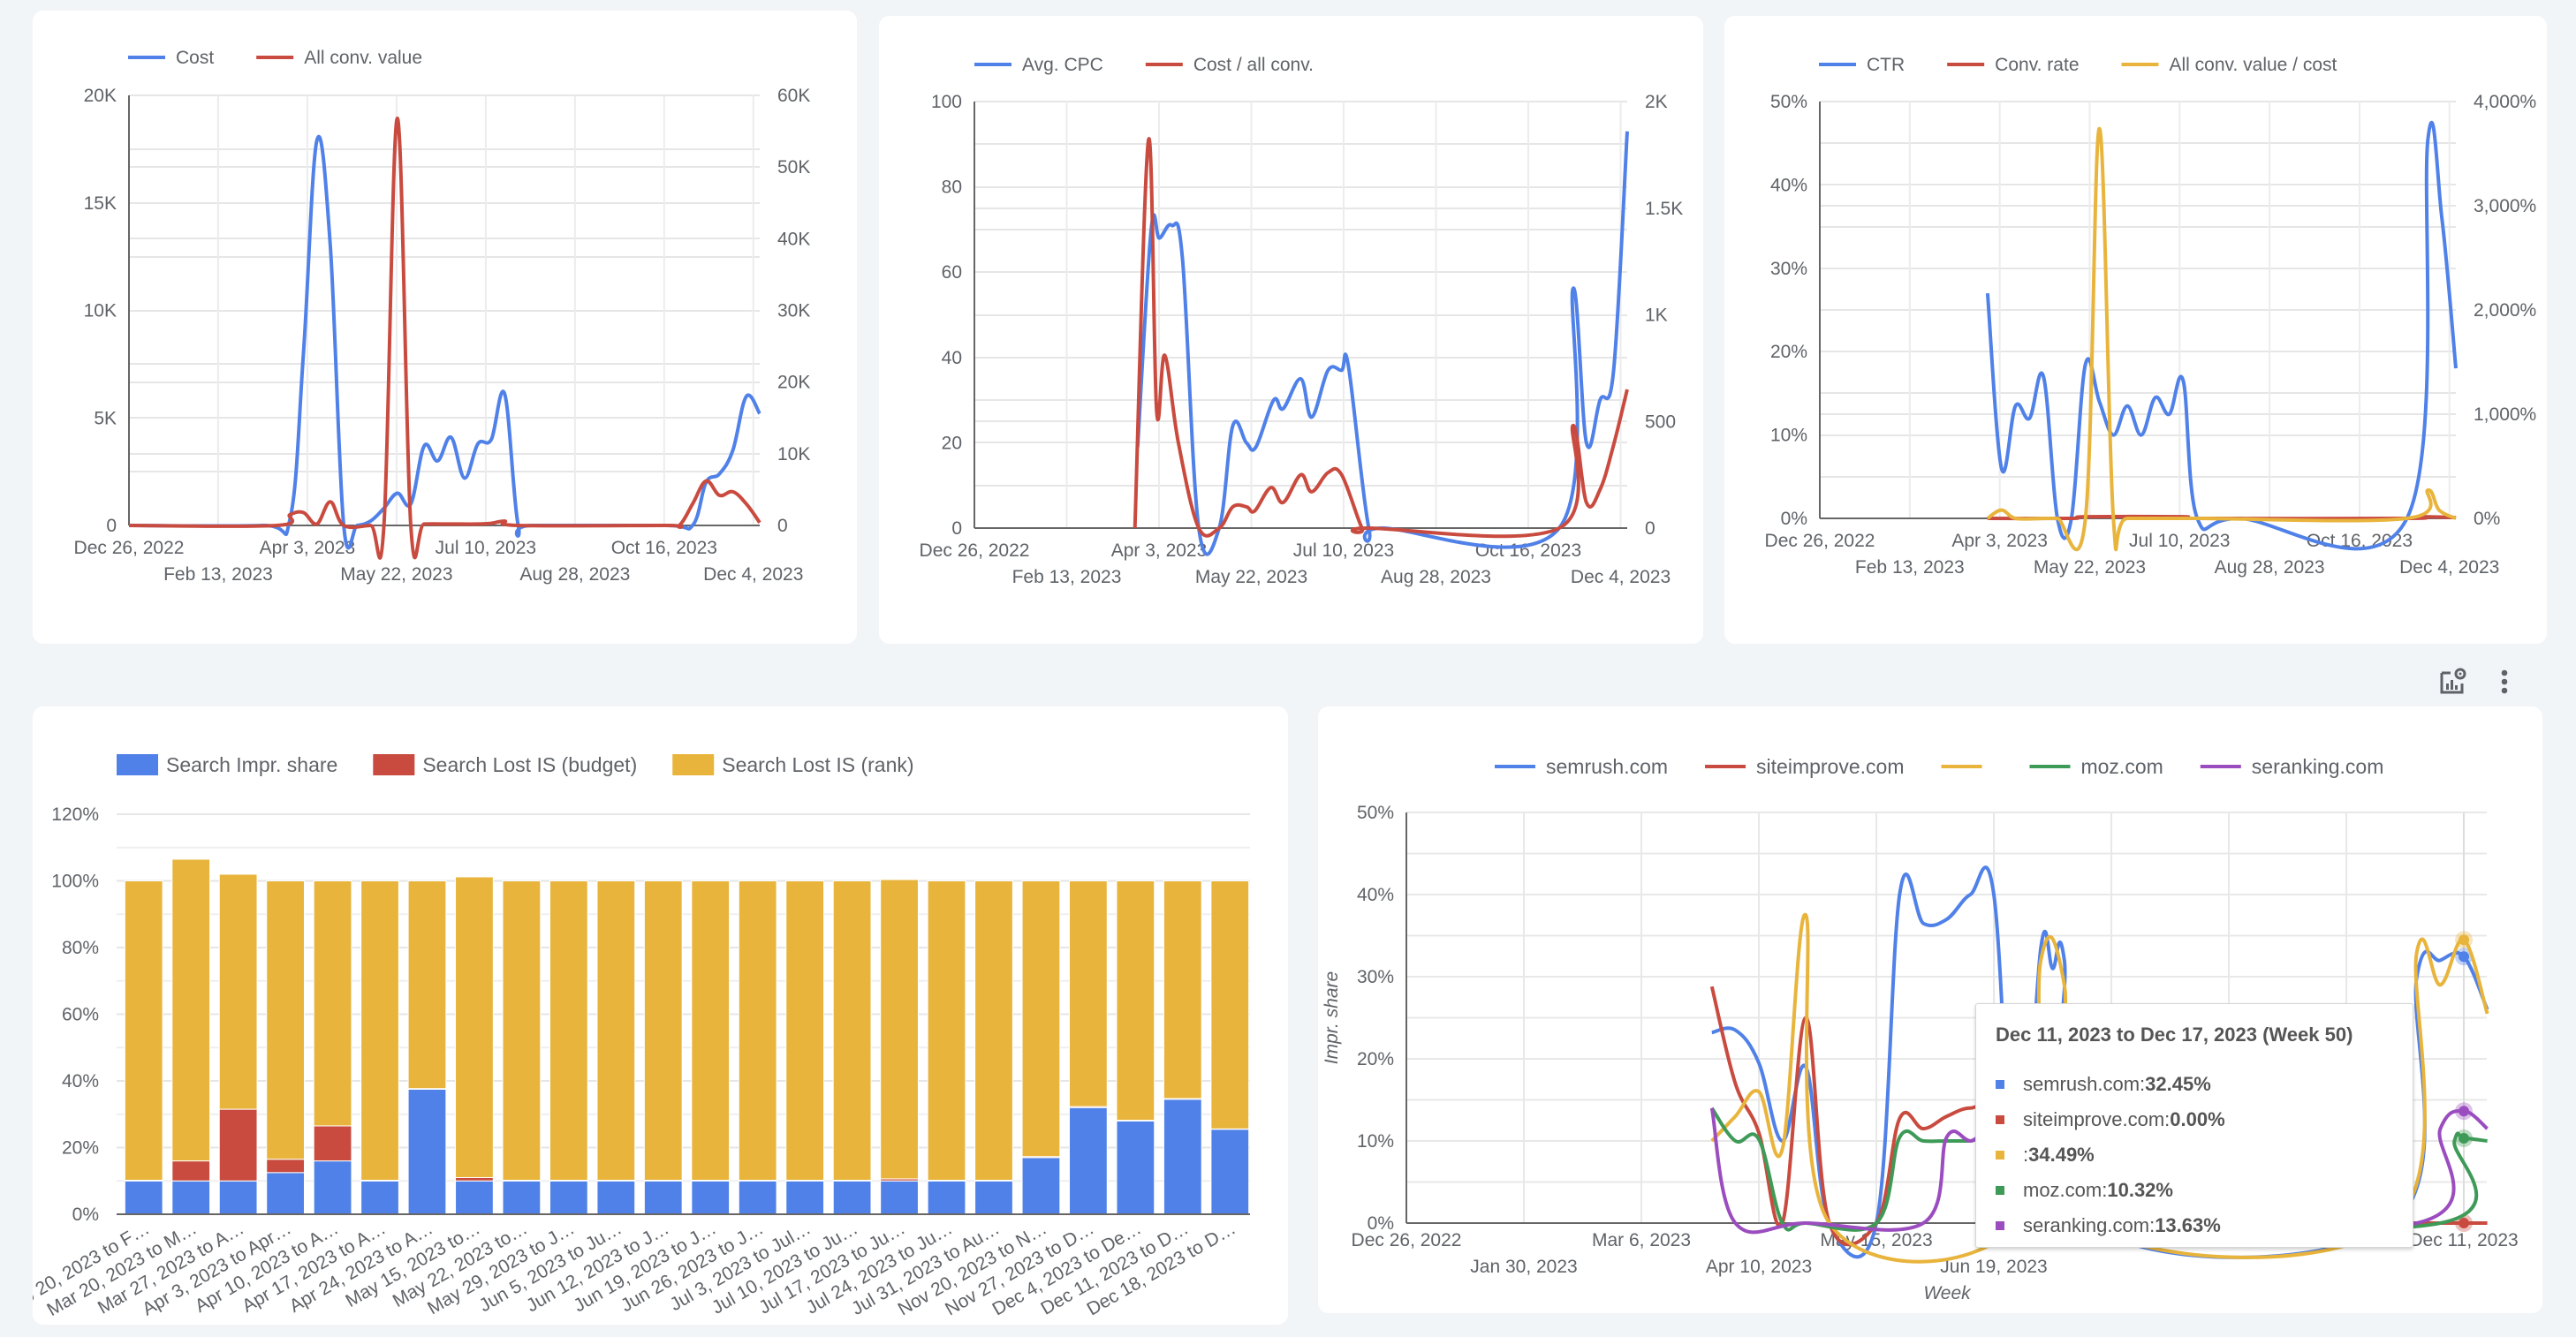 The width and height of the screenshot is (2576, 1337). Describe the element at coordinates (445, 342) in the screenshot. I see `series-line-cost` at that location.